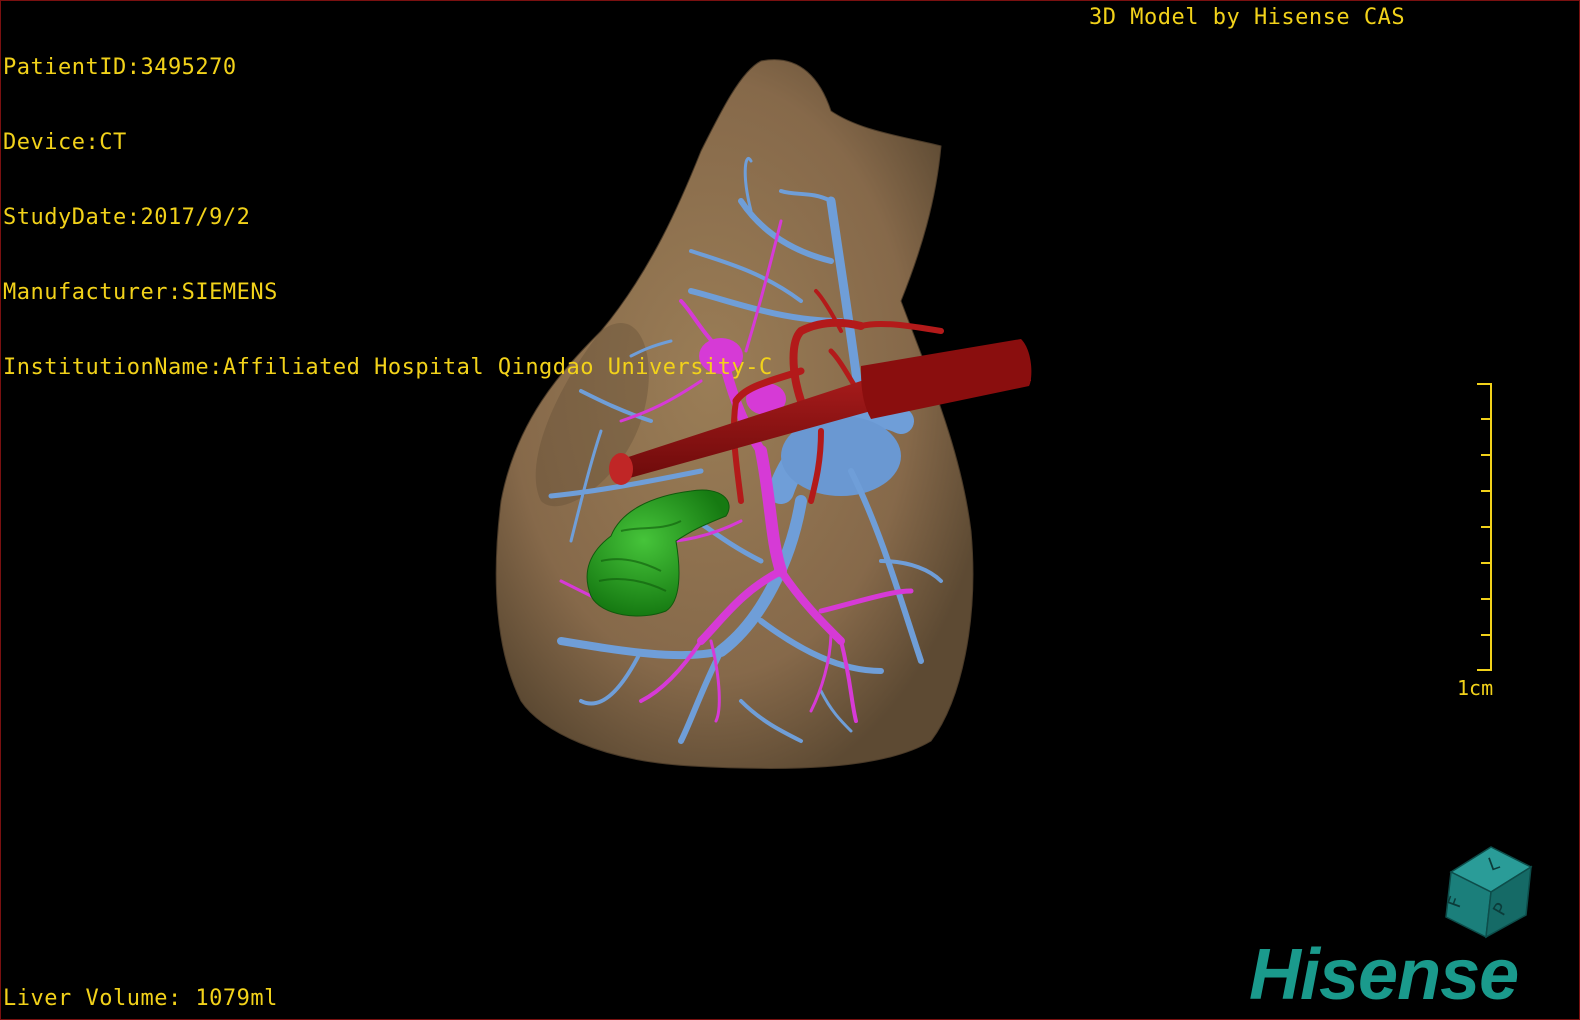 This screenshot has width=1580, height=1020. What do you see at coordinates (1475, 688) in the screenshot?
I see `scale-label: 1cm` at bounding box center [1475, 688].